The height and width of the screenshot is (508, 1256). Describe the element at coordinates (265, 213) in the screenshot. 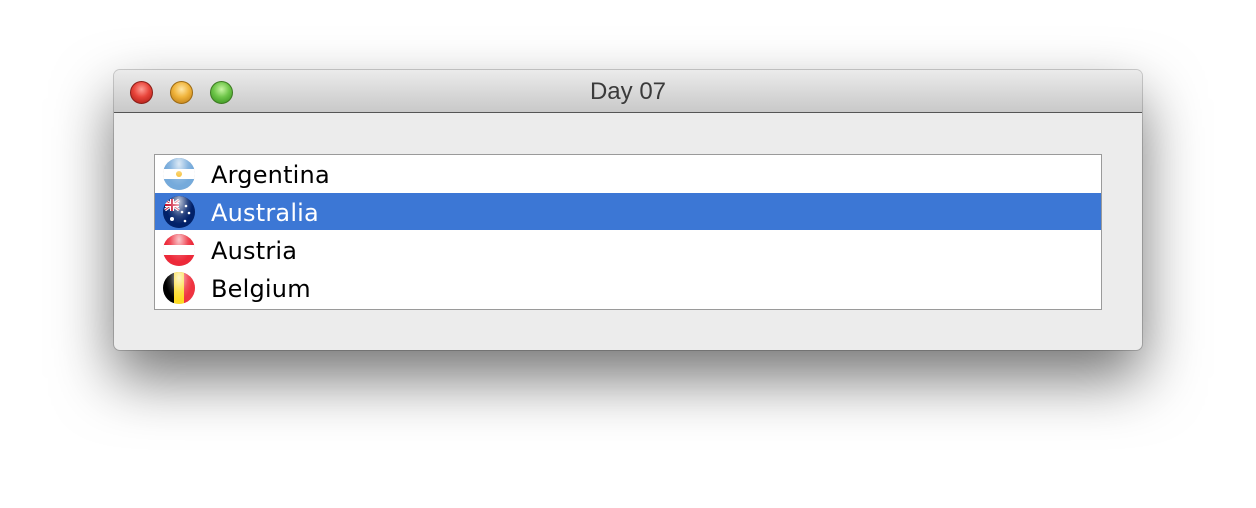

I see `list-item-label: Australia` at that location.